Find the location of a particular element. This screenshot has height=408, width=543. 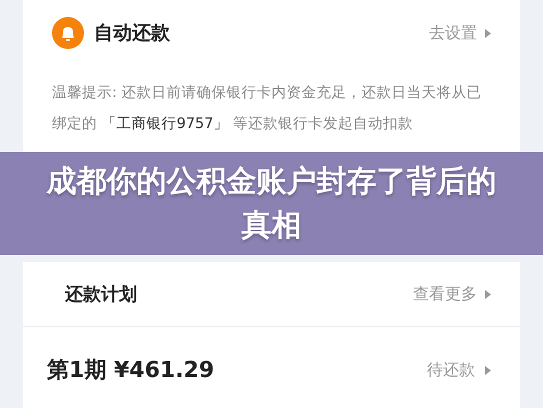

bell-icon is located at coordinates (68, 33).